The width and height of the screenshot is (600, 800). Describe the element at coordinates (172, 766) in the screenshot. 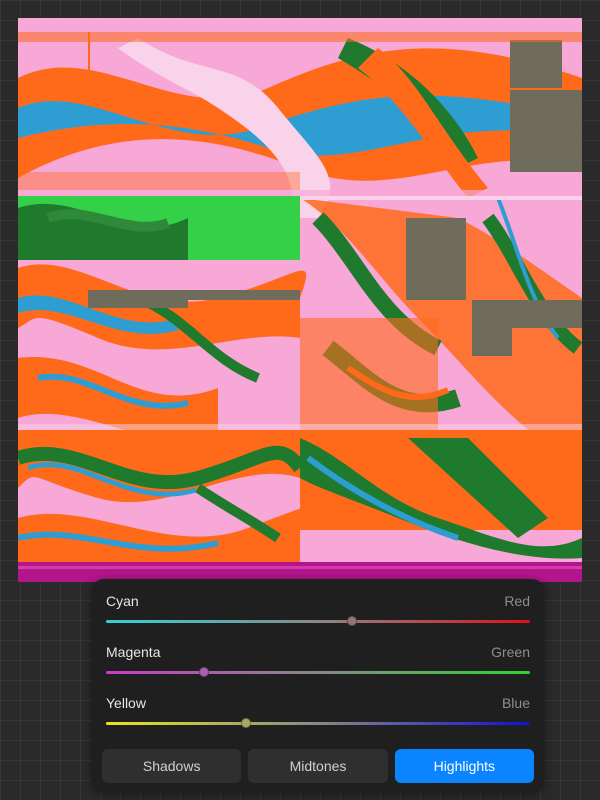

I see `tab-shadows: Shadows` at that location.